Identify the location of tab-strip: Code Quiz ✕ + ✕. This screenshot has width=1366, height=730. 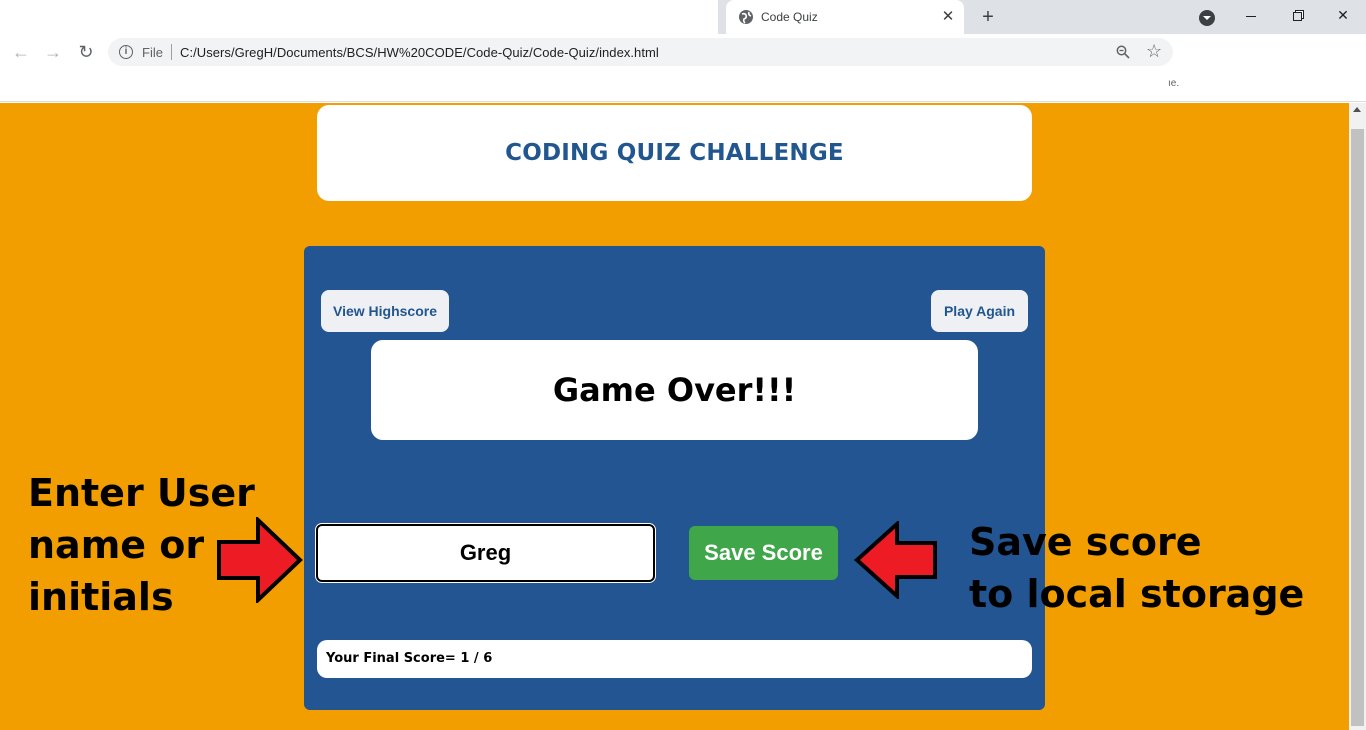
(683, 17).